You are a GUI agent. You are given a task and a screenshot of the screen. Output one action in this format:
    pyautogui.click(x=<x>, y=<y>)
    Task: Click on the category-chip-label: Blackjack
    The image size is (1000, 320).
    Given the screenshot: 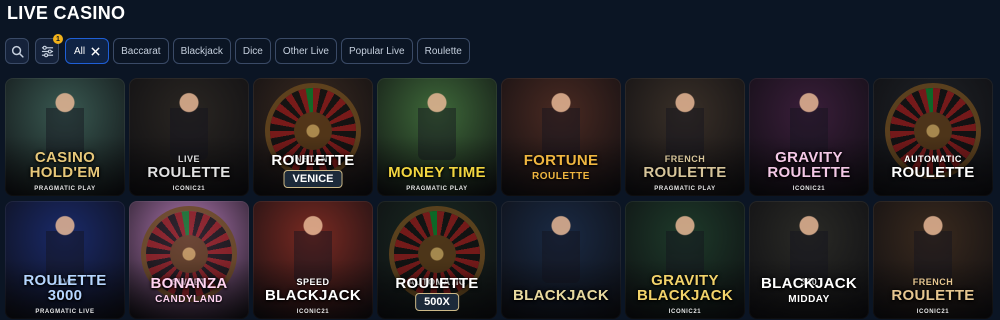 What is the action you would take?
    pyautogui.click(x=201, y=51)
    